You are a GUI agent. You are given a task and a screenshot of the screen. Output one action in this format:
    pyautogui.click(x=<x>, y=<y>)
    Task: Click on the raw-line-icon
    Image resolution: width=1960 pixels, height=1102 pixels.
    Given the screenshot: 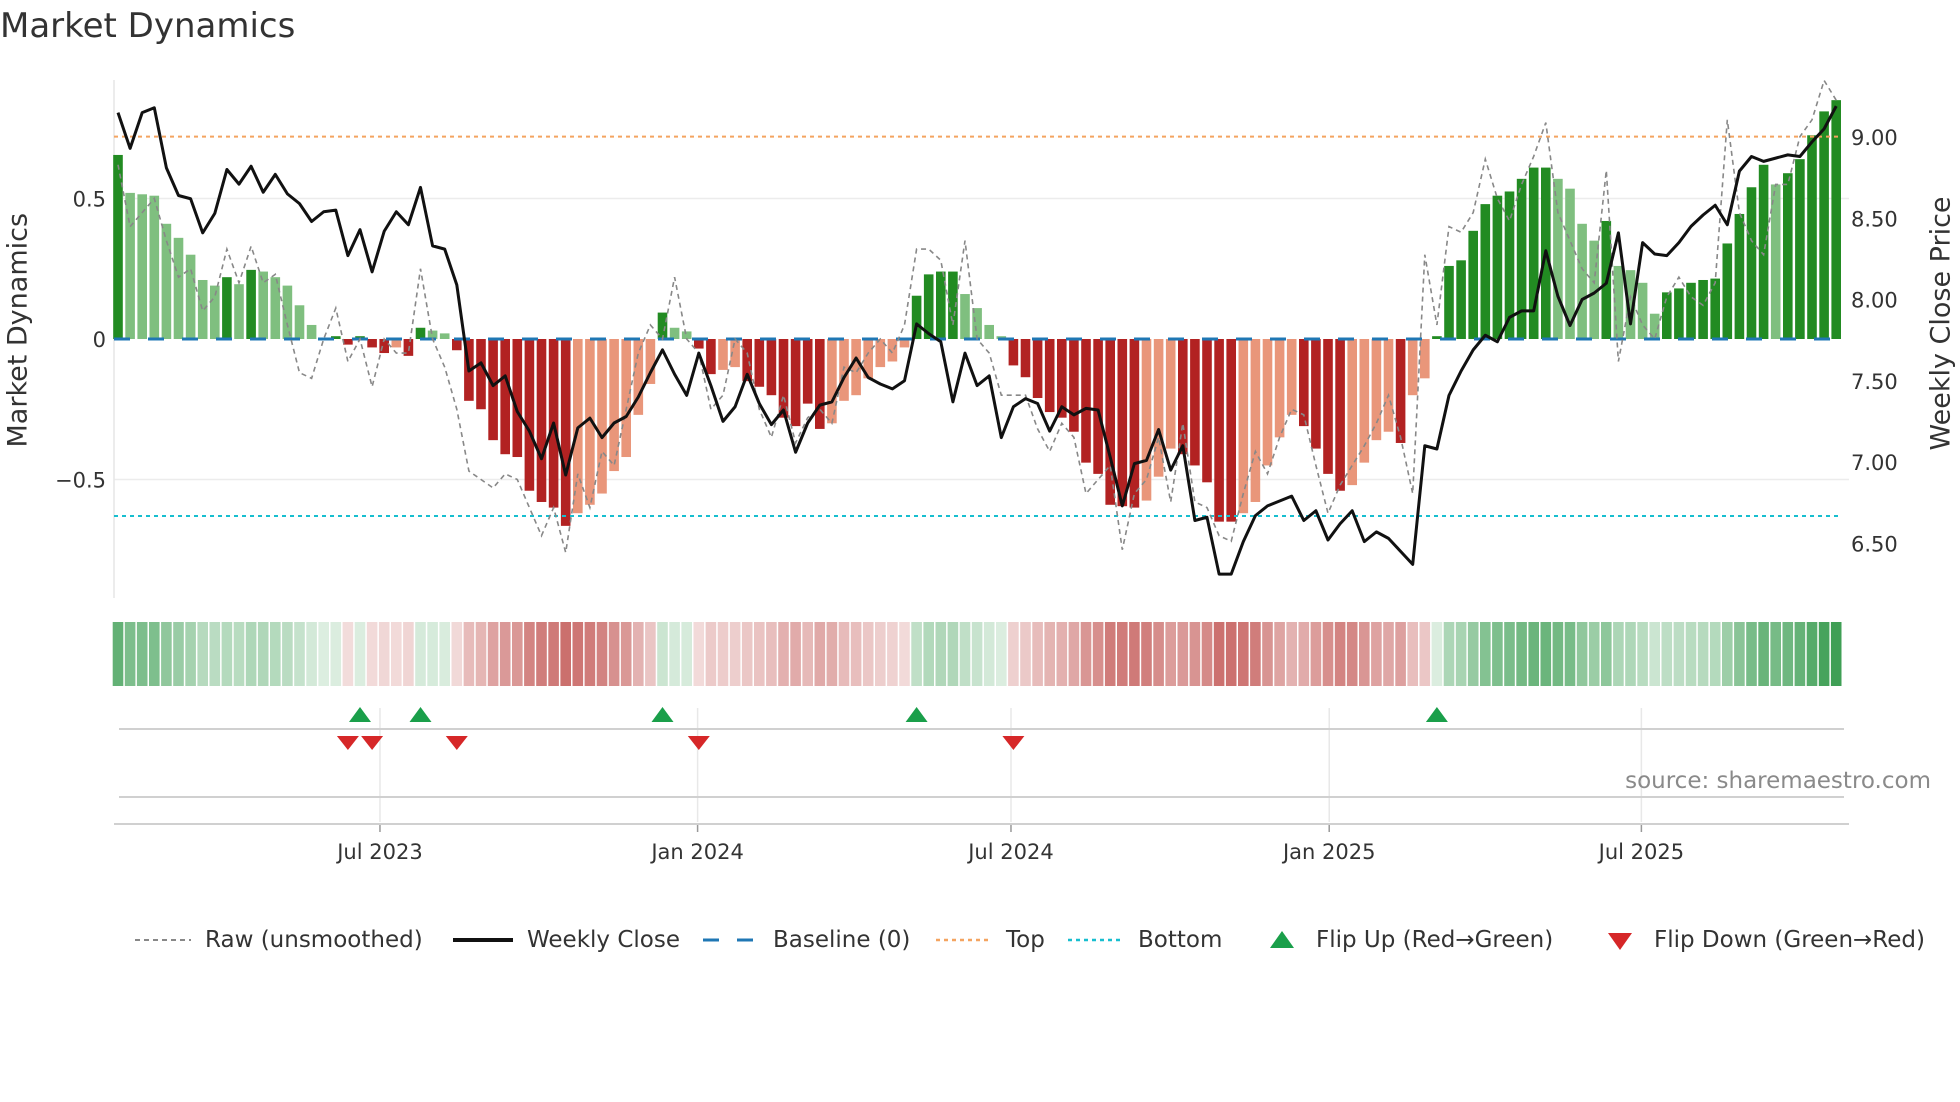 What is the action you would take?
    pyautogui.click(x=163, y=940)
    